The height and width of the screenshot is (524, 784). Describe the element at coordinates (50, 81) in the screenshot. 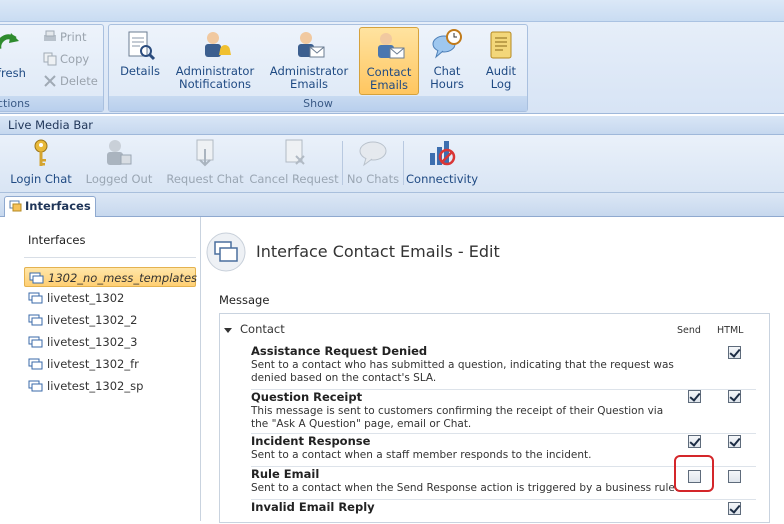

I see `delete-icon` at that location.